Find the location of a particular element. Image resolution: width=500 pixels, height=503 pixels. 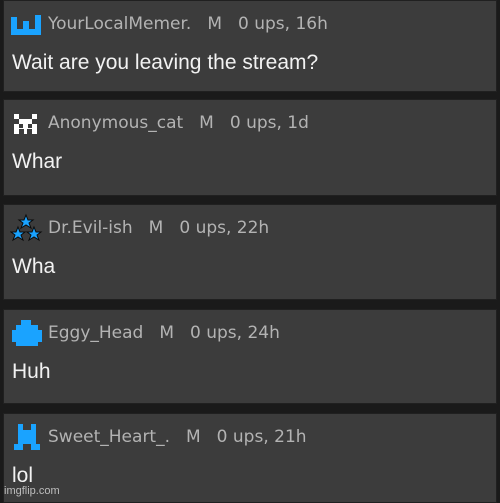

comment-meta: 0 ups, 16h is located at coordinates (283, 24).